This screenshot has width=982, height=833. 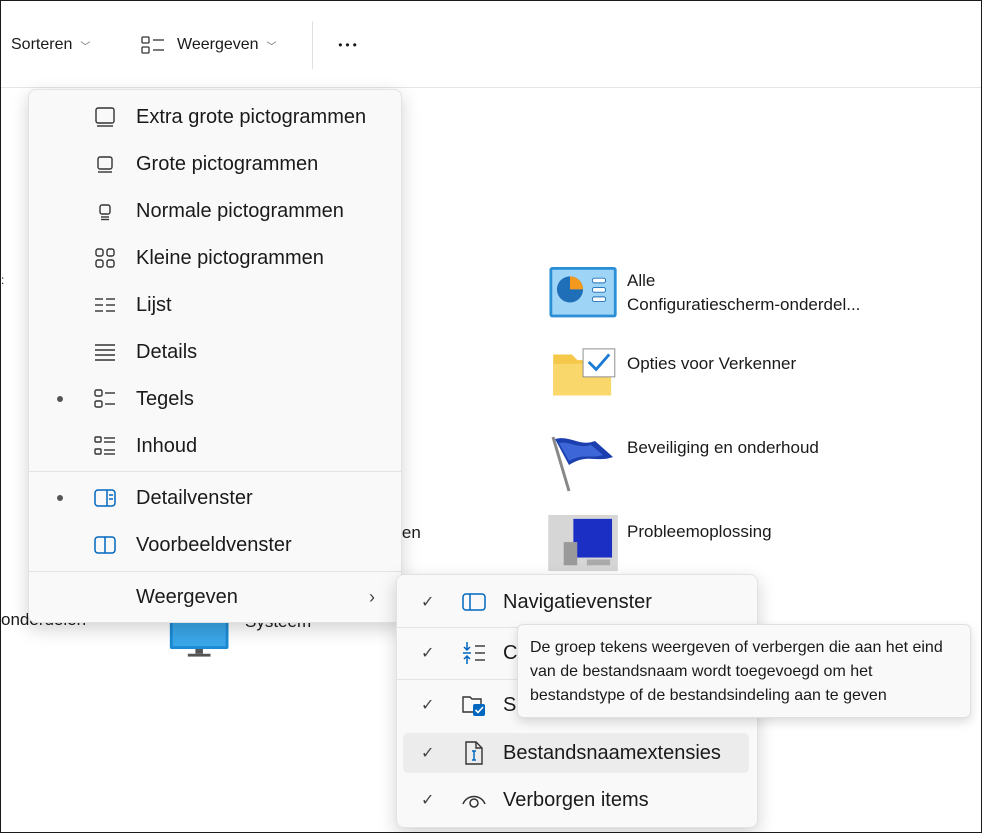 I want to click on submenu-item-navigation-pane: ✓ Navigatievenster, so click(x=576, y=602).